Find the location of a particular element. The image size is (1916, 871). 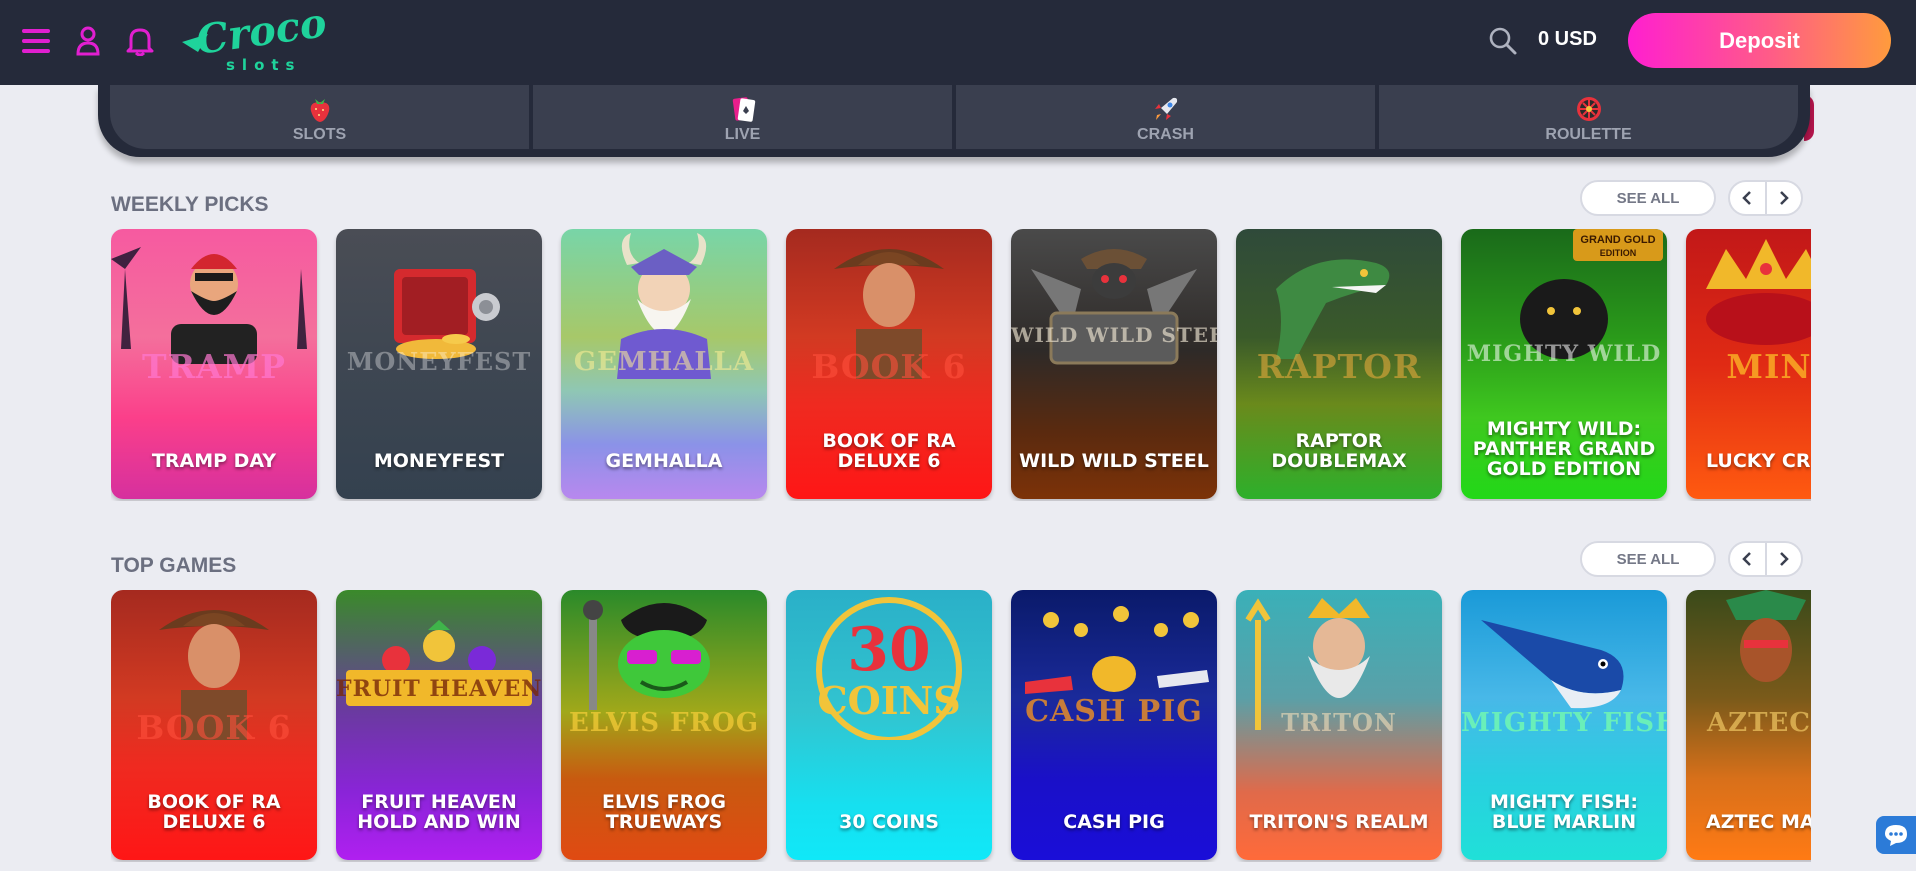

game-title: LUCKY CR HOLD AND is located at coordinates (1758, 461).